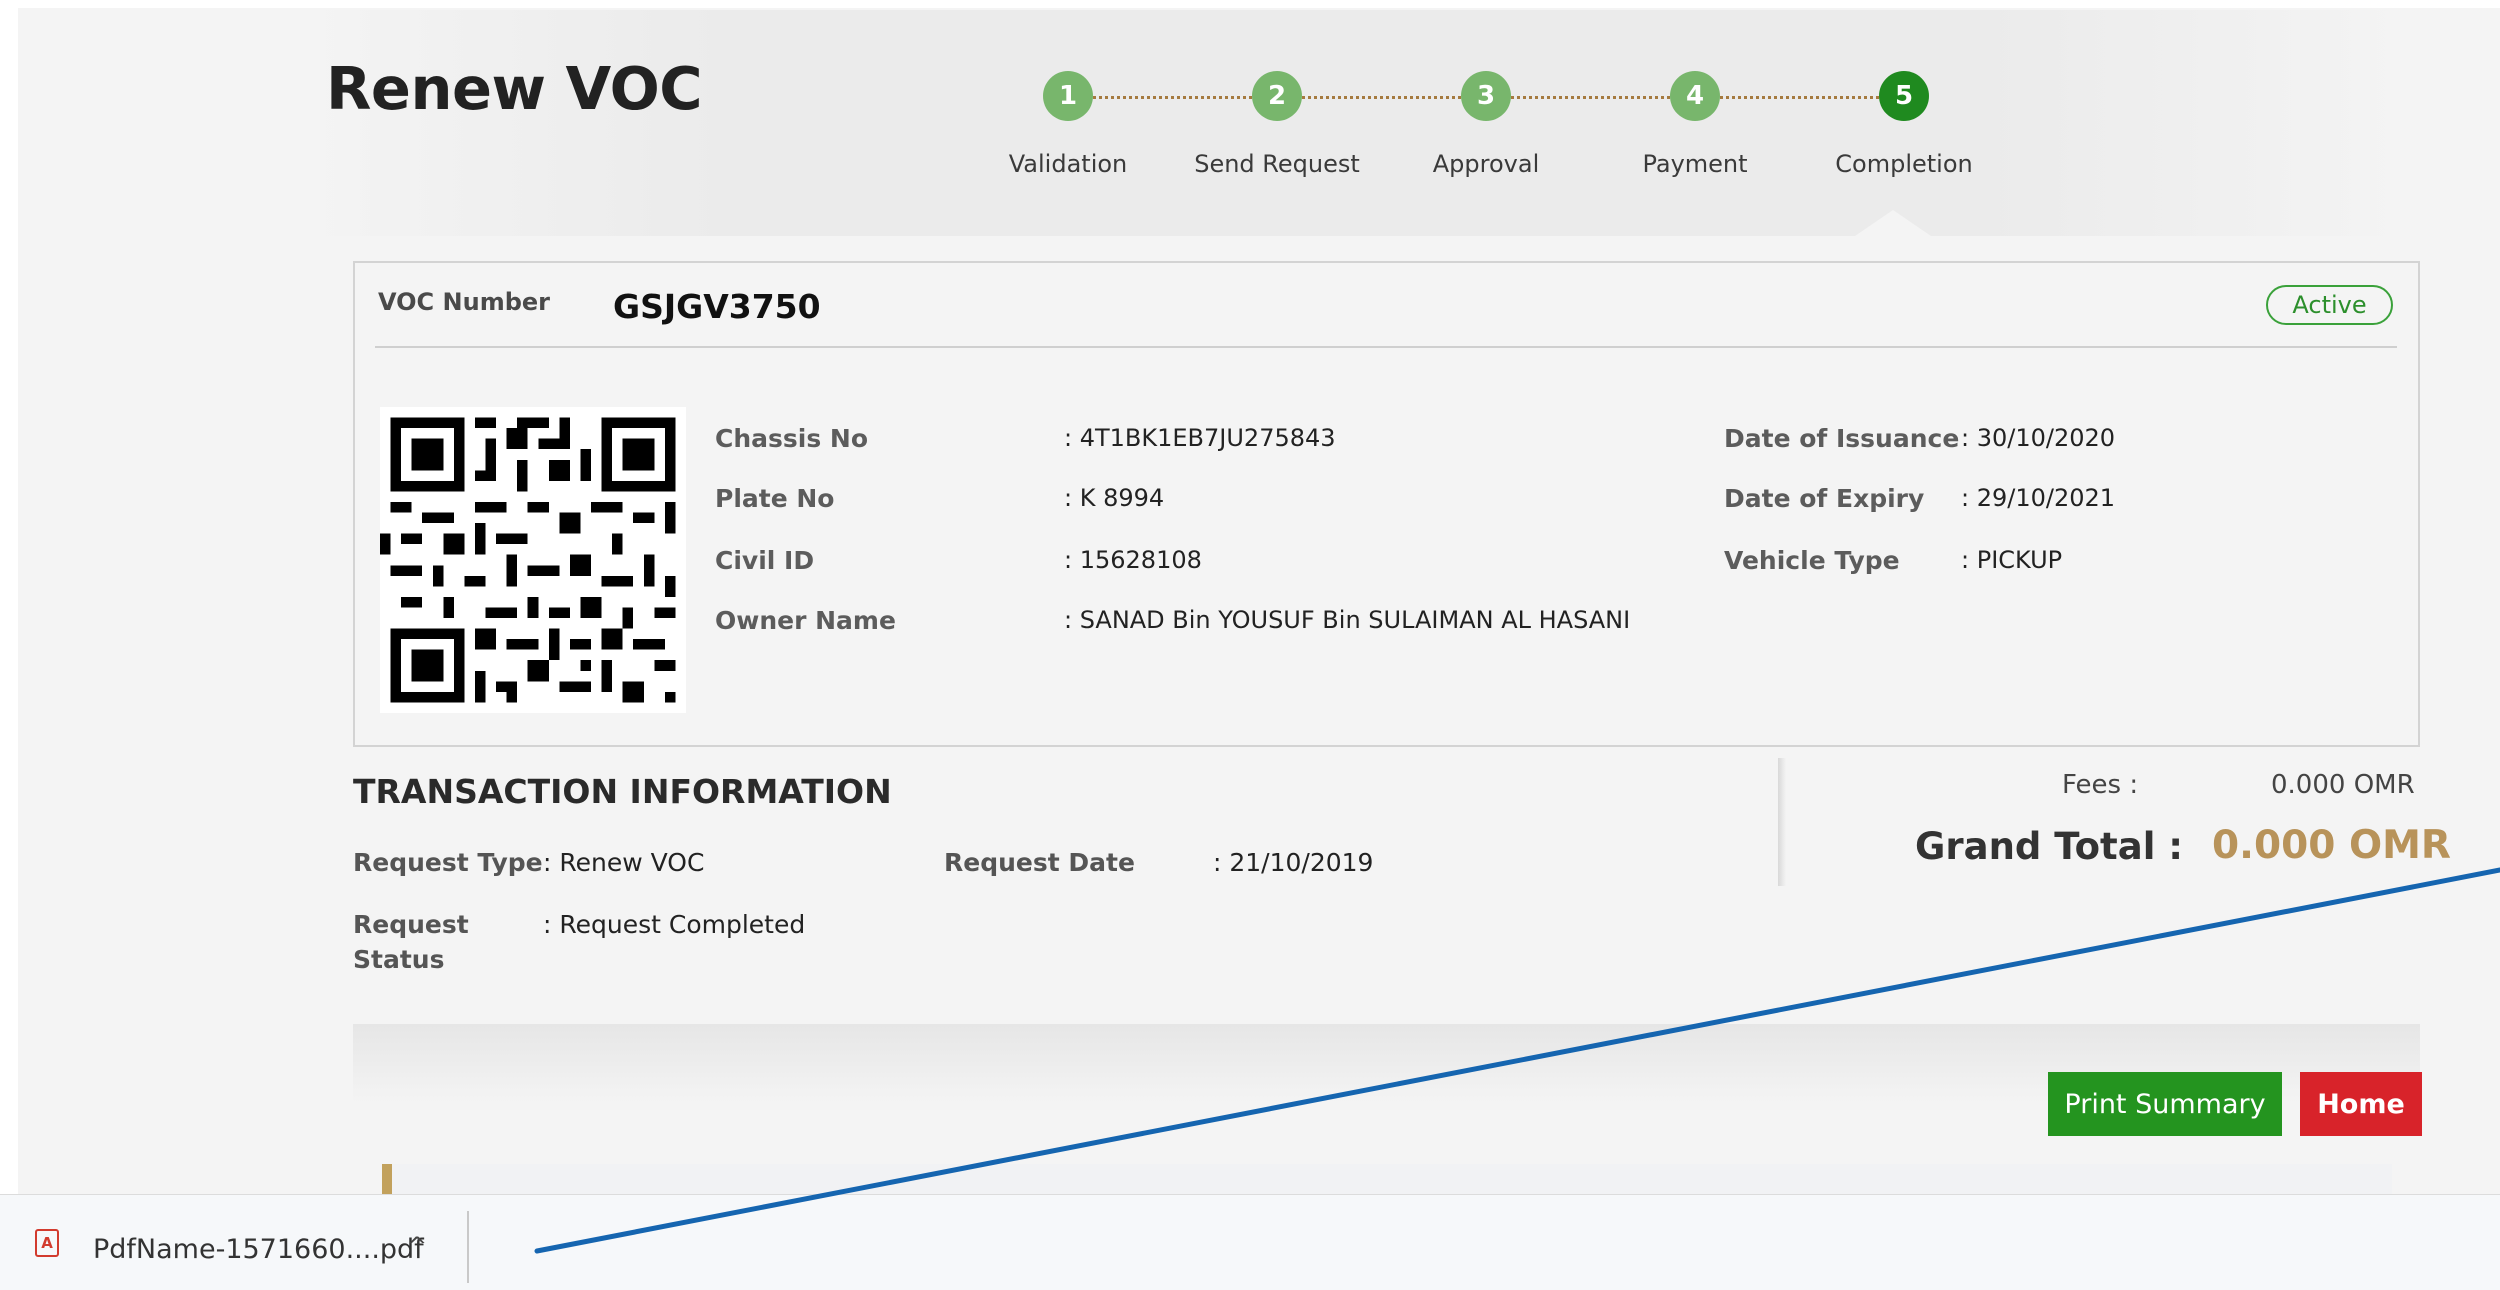  What do you see at coordinates (2049, 846) in the screenshot?
I see `grand-total-label: Grand Total :` at bounding box center [2049, 846].